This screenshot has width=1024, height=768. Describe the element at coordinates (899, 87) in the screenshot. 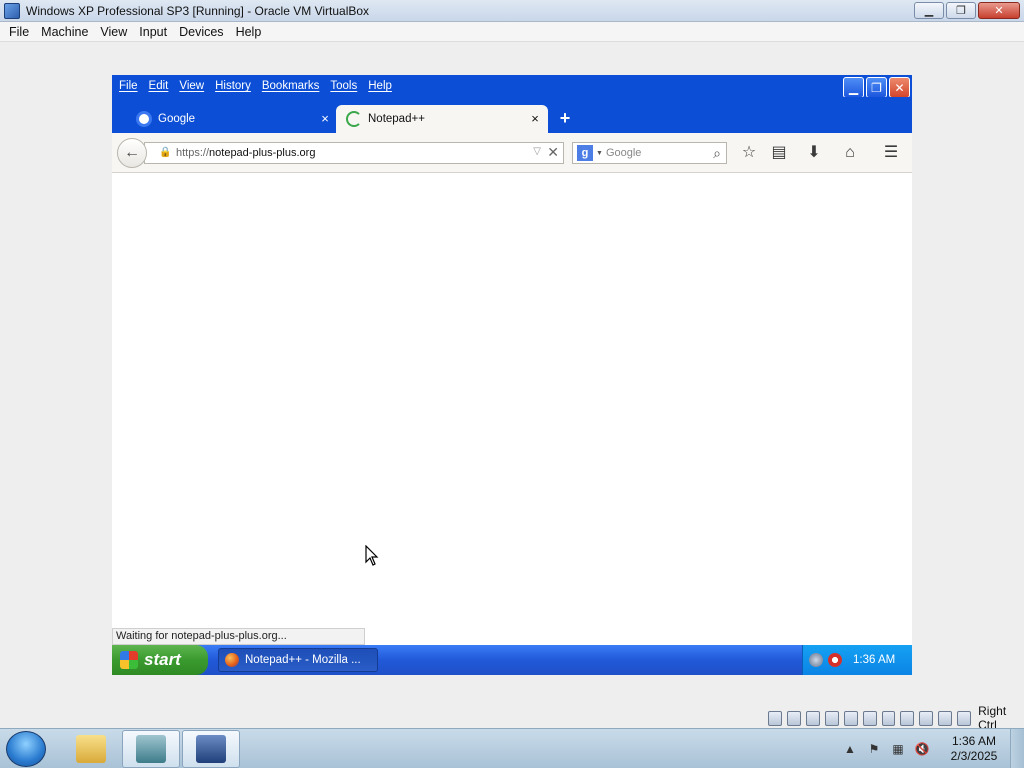

I see `ff-close-button: ✕` at that location.